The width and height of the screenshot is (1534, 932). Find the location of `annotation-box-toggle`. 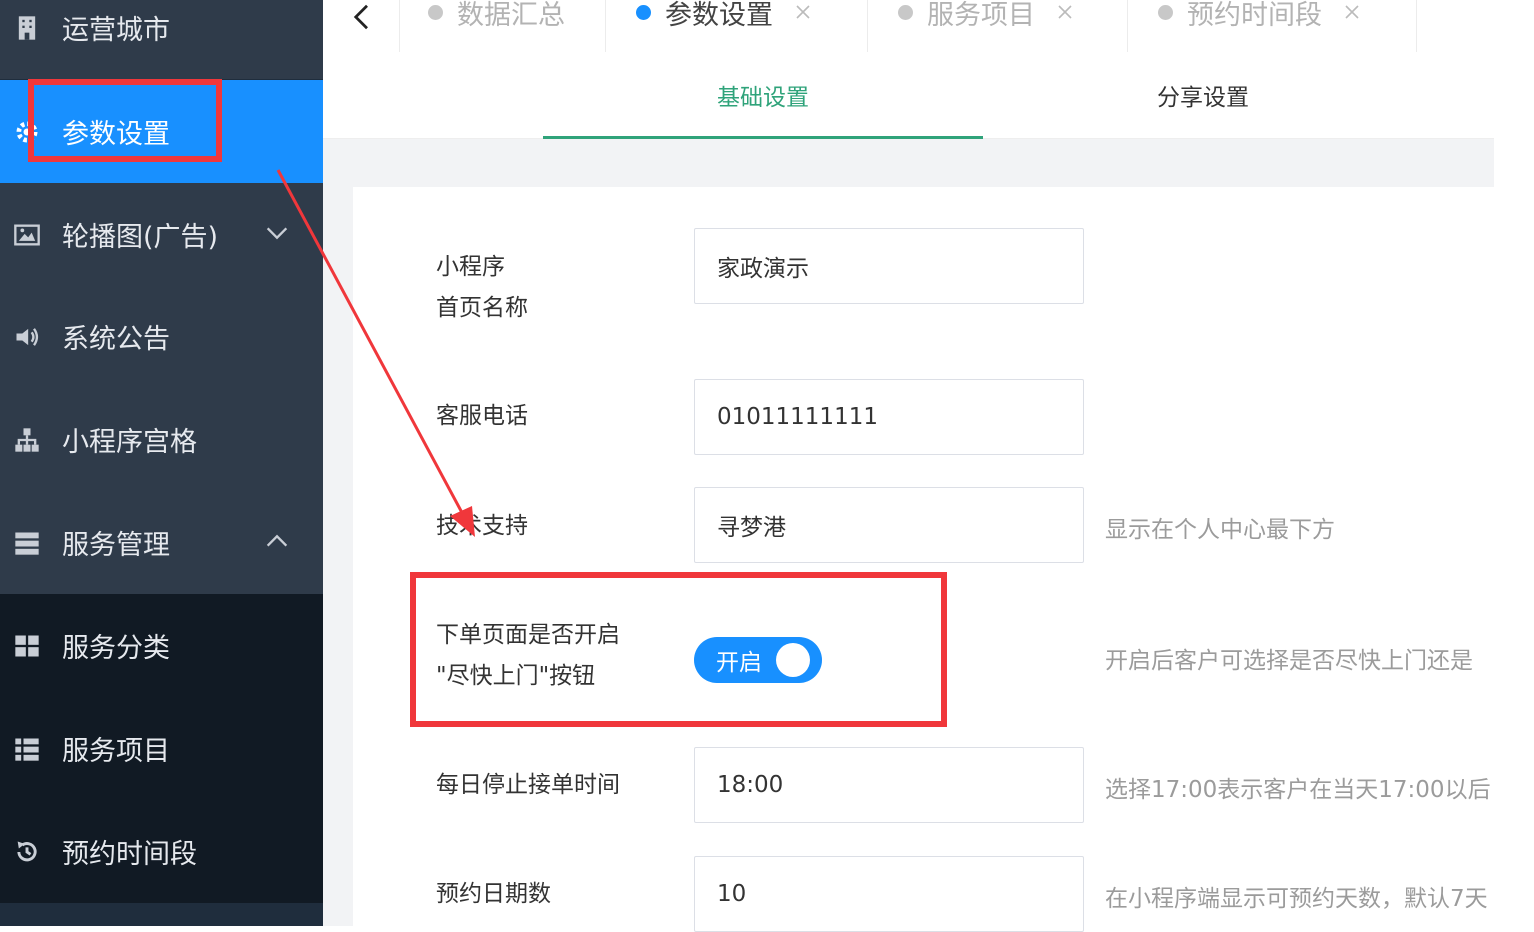

annotation-box-toggle is located at coordinates (678, 649).